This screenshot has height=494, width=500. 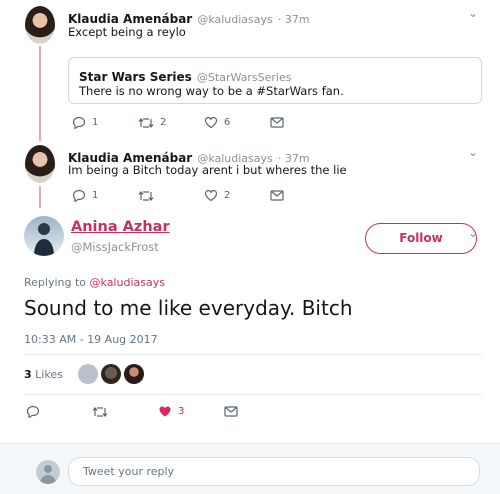 I want to click on tweet-text: Except being a reylo, so click(x=127, y=32).